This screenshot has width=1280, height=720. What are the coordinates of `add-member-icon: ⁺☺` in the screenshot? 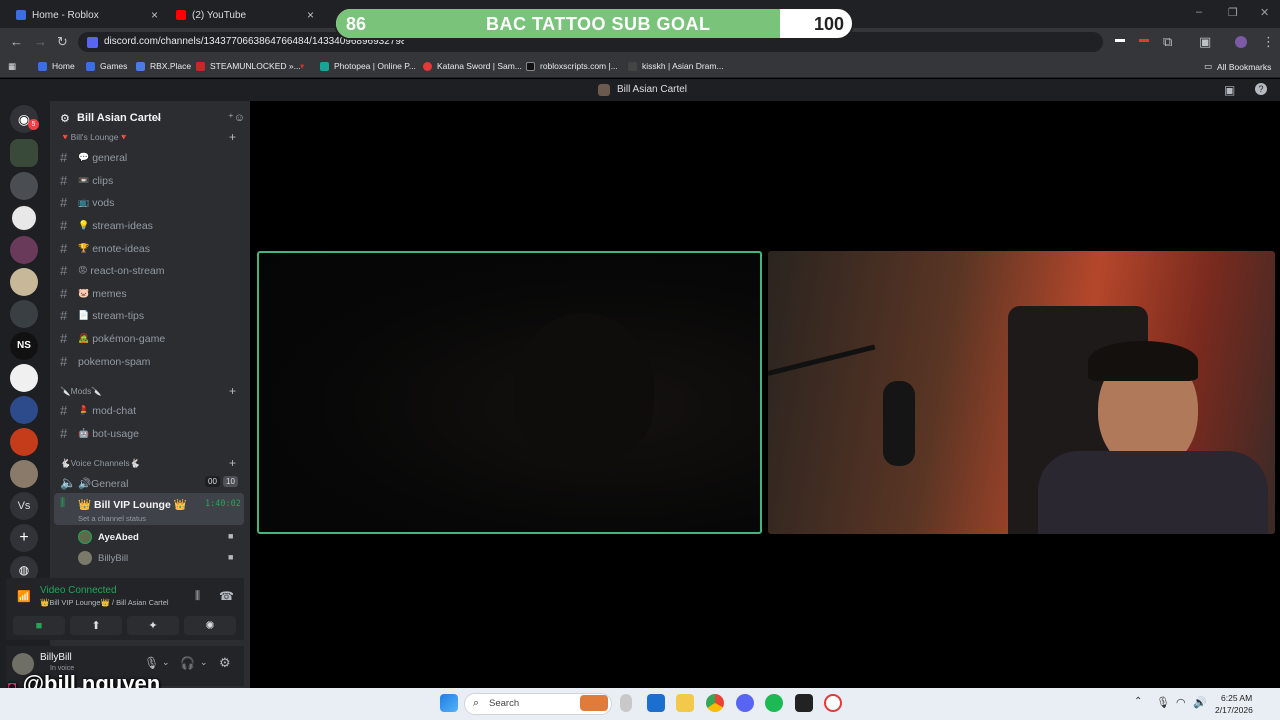 It's located at (236, 117).